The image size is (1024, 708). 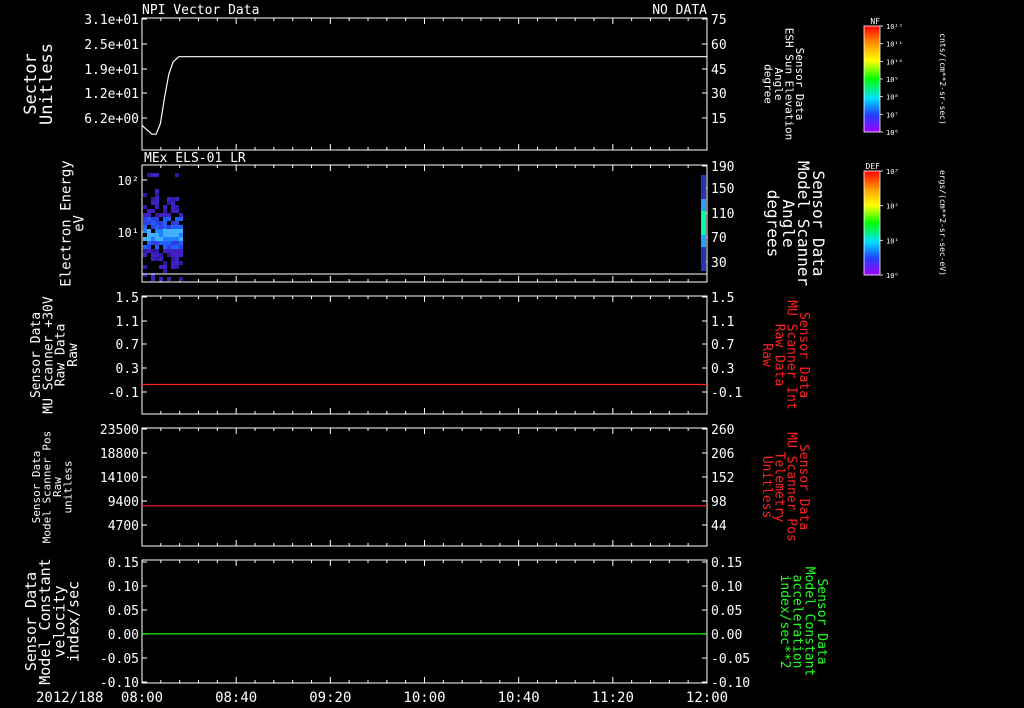 I want to click on colorbar-tick-label: 10³, so click(x=892, y=172).